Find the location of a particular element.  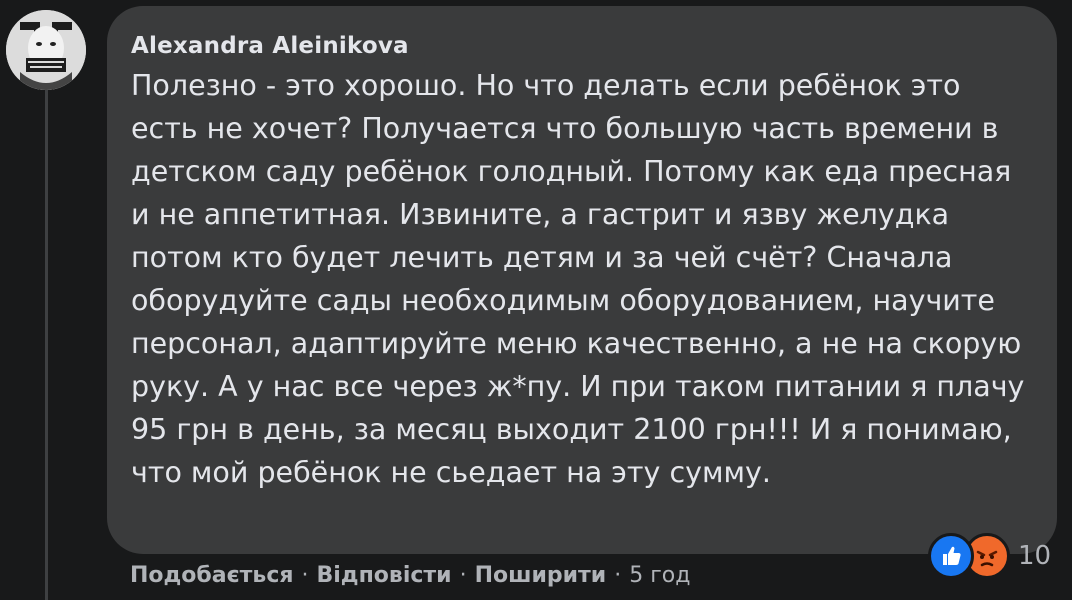

reply-button: Відповісти is located at coordinates (384, 575).